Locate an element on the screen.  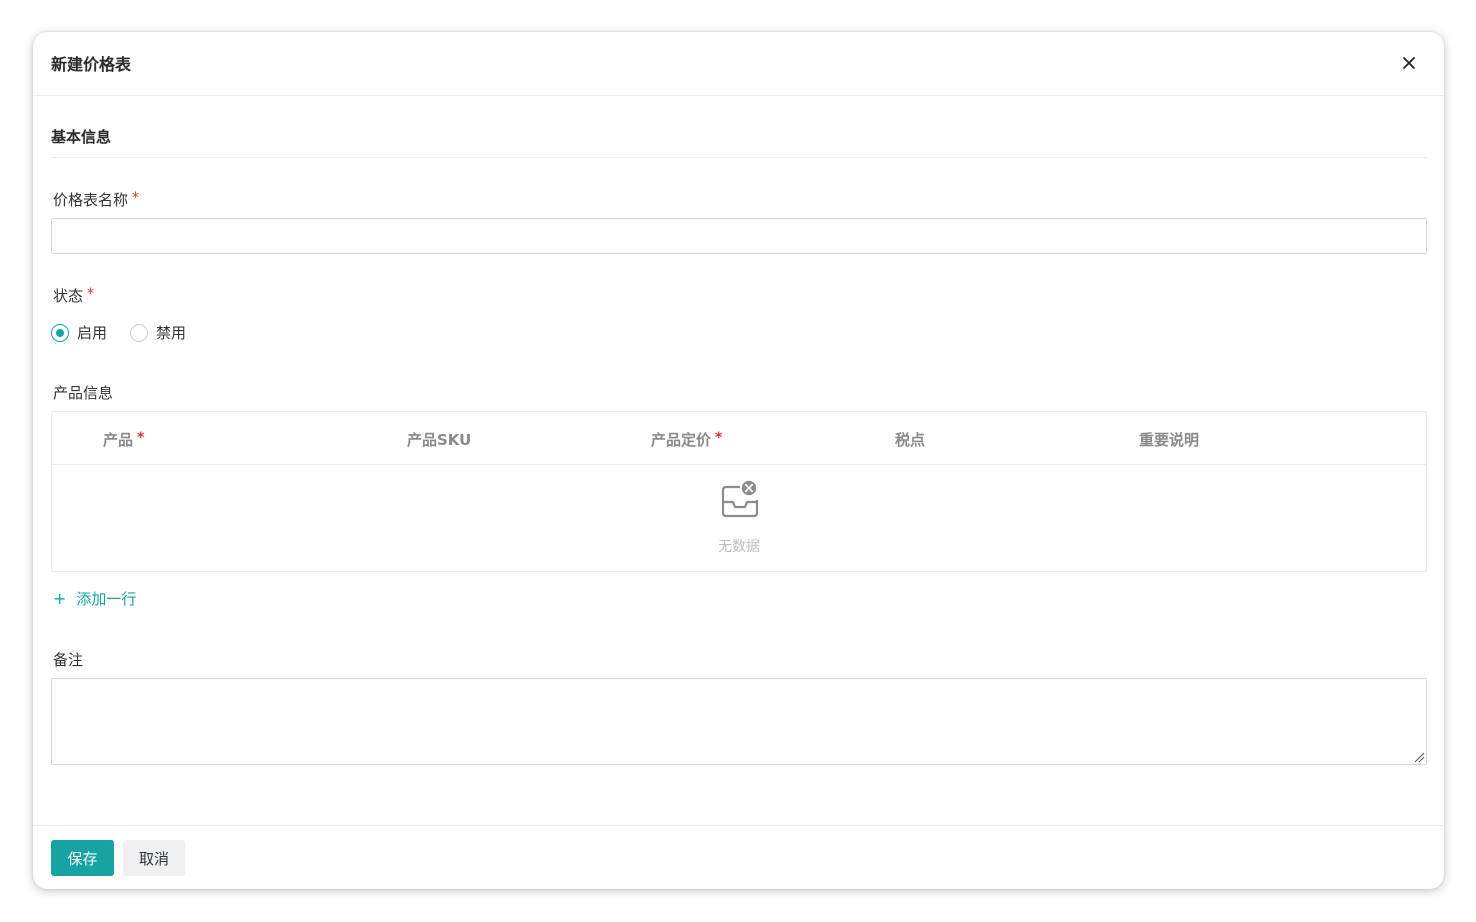
plus-icon: + is located at coordinates (60, 598).